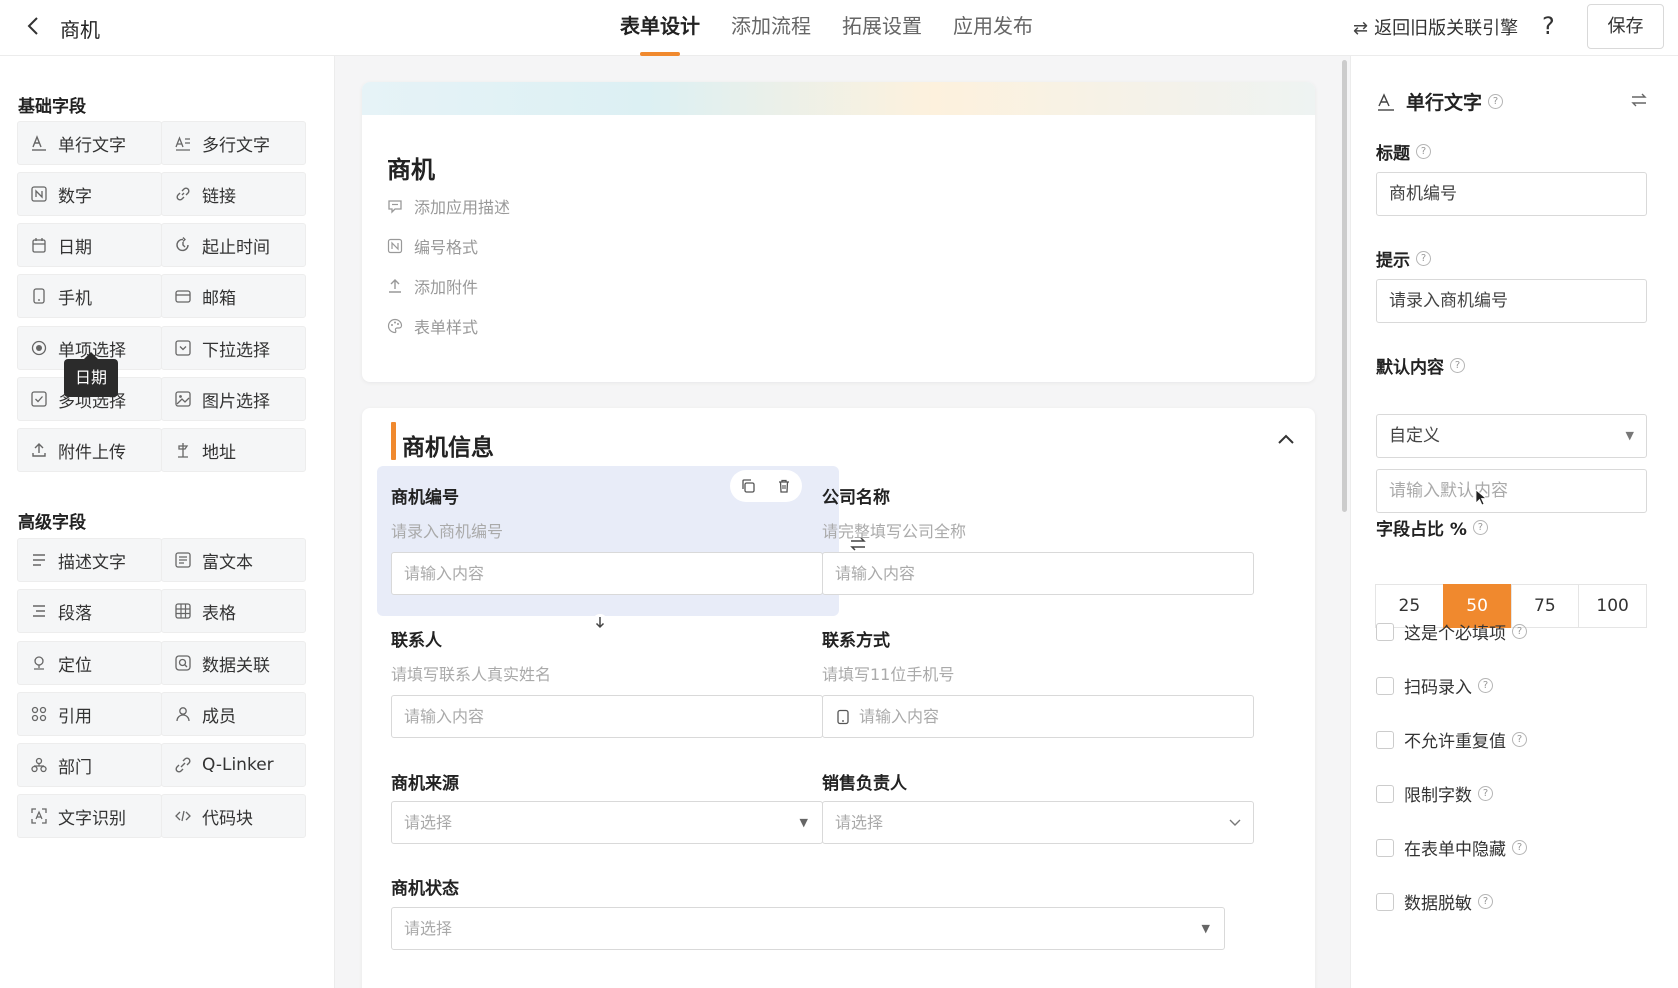  What do you see at coordinates (233, 399) in the screenshot?
I see `palette-item-image-choice: 图片选择` at bounding box center [233, 399].